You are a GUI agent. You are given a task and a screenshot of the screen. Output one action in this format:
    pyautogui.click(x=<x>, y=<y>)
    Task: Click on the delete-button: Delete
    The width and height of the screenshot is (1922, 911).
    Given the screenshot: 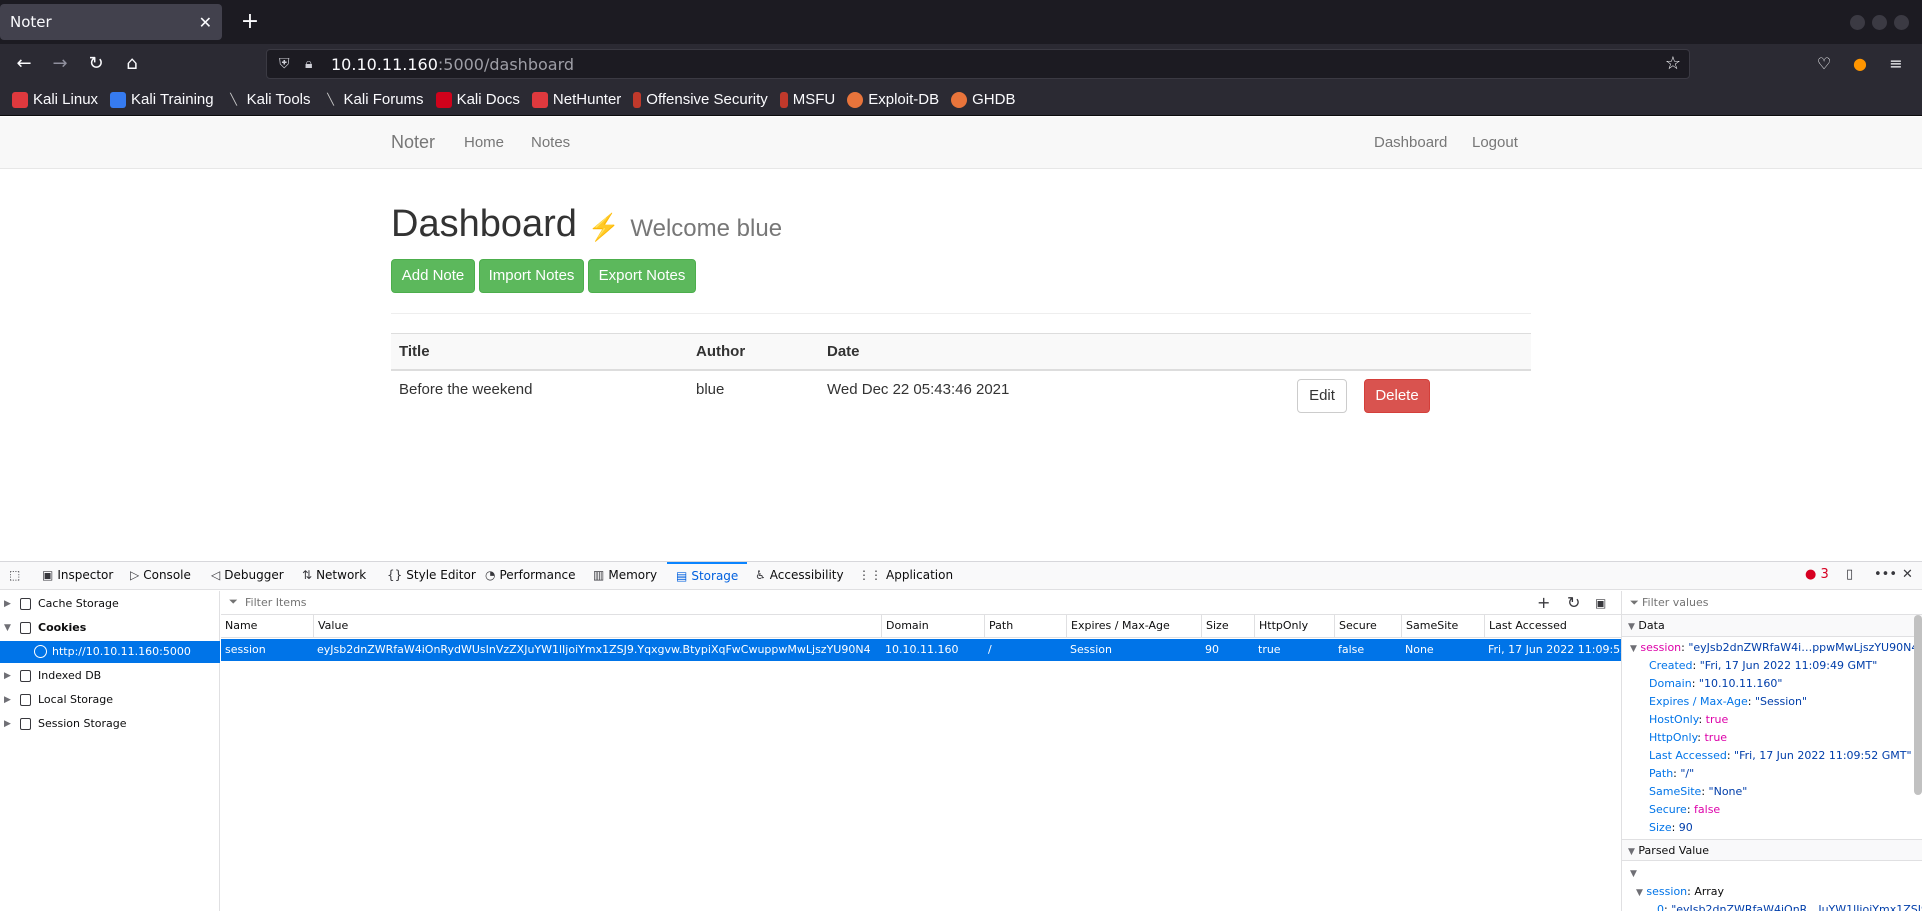 What is the action you would take?
    pyautogui.click(x=1397, y=396)
    